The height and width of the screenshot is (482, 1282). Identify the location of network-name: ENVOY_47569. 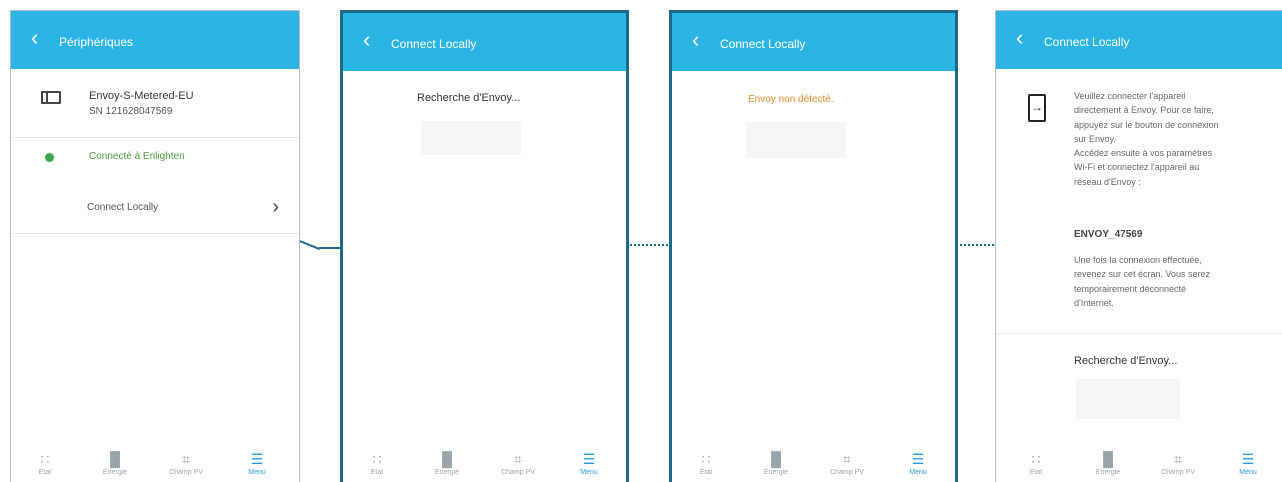
(1108, 234).